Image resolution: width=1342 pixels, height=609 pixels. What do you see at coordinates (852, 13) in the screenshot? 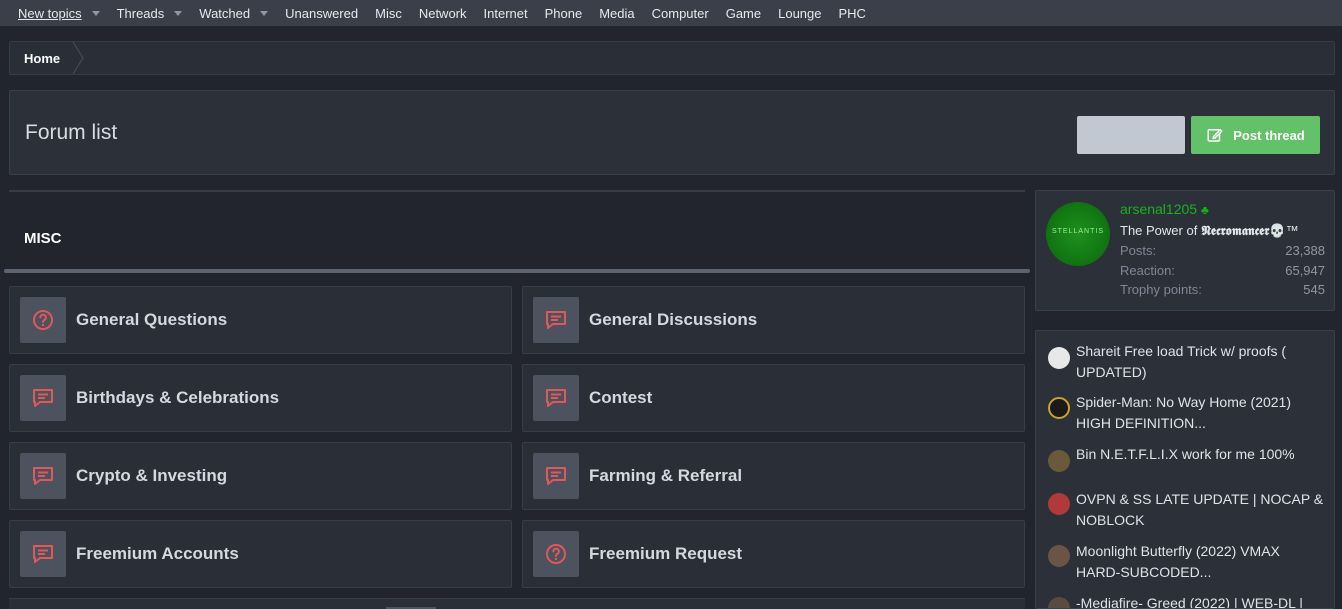
I see `nav-phc: PHC` at bounding box center [852, 13].